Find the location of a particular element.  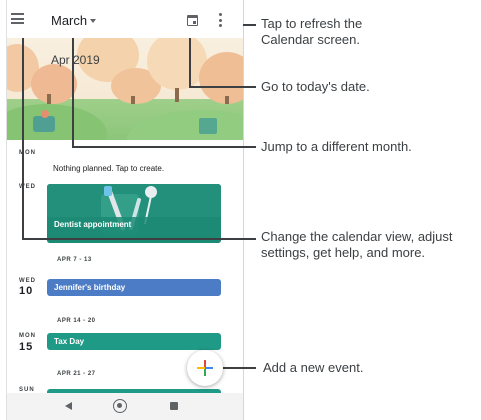

callout-line-month-vertical is located at coordinates (73, 86).